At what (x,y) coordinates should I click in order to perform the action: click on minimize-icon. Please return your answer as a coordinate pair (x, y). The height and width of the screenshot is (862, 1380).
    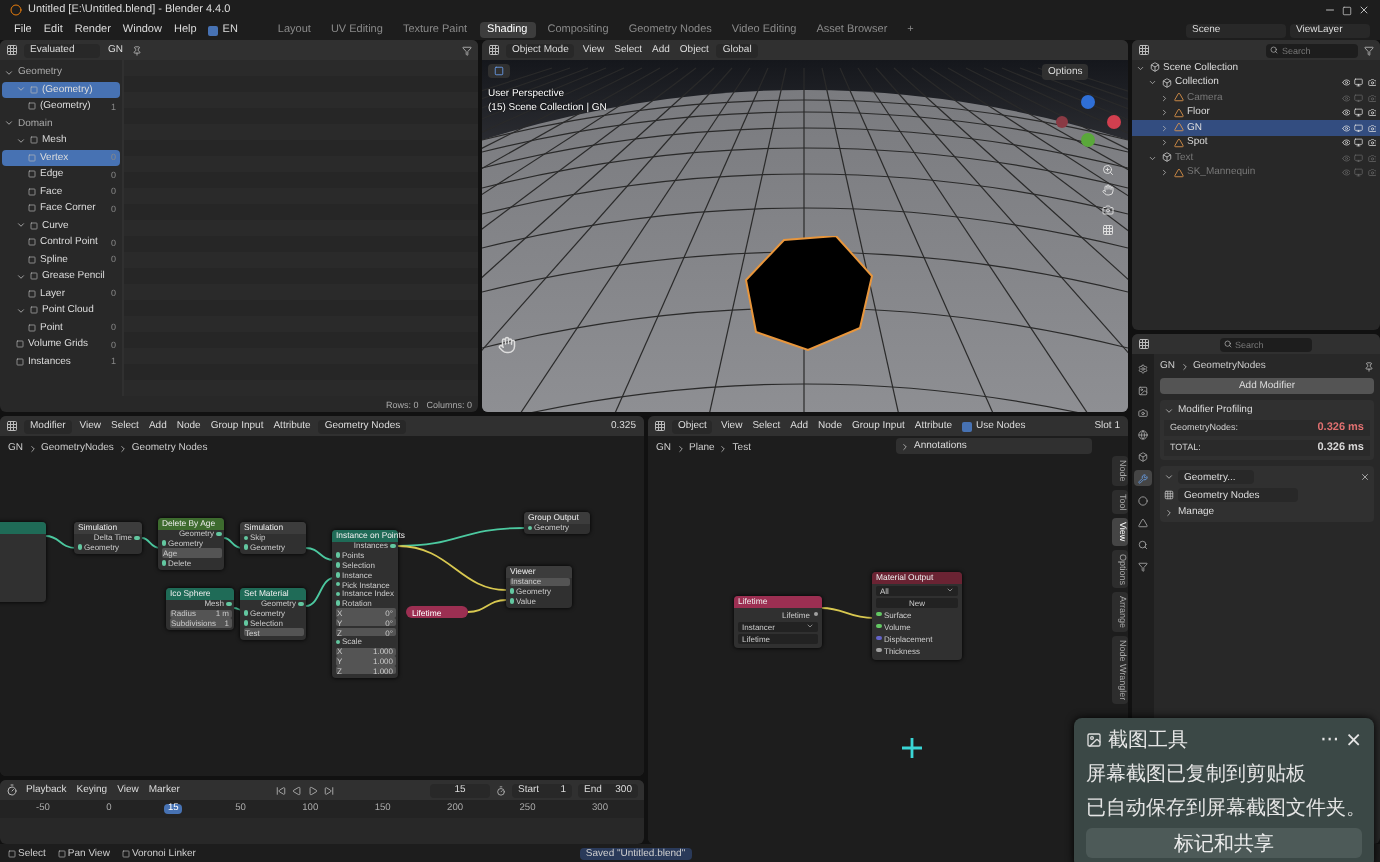
    Looking at the image, I should click on (1330, 10).